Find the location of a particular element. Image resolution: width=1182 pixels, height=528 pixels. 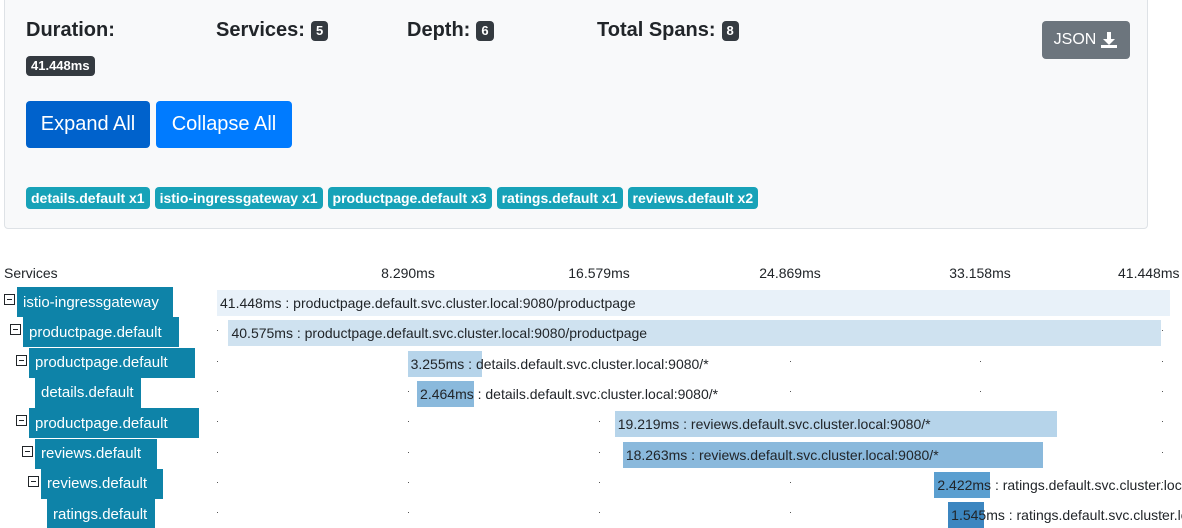

time-tick-label: 24.869ms is located at coordinates (790, 273).